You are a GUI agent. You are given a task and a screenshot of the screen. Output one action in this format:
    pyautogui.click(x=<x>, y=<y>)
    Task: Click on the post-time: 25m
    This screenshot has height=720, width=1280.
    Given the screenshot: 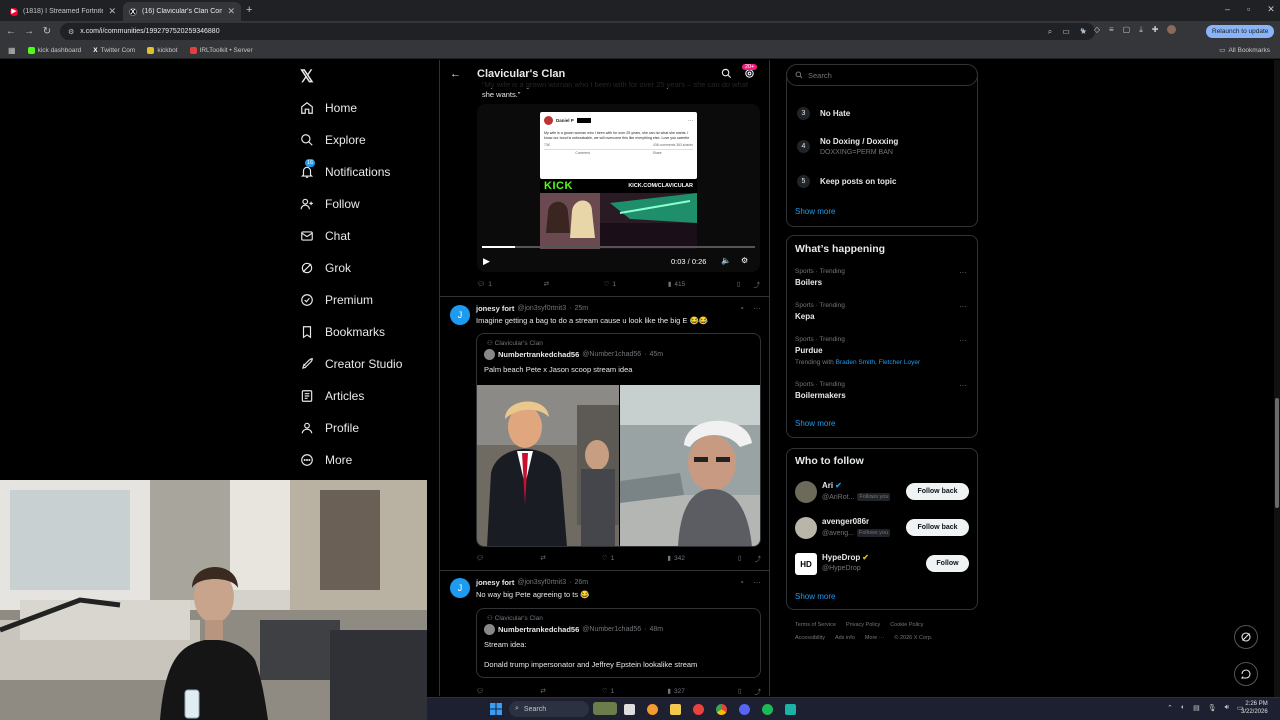 What is the action you would take?
    pyautogui.click(x=581, y=308)
    